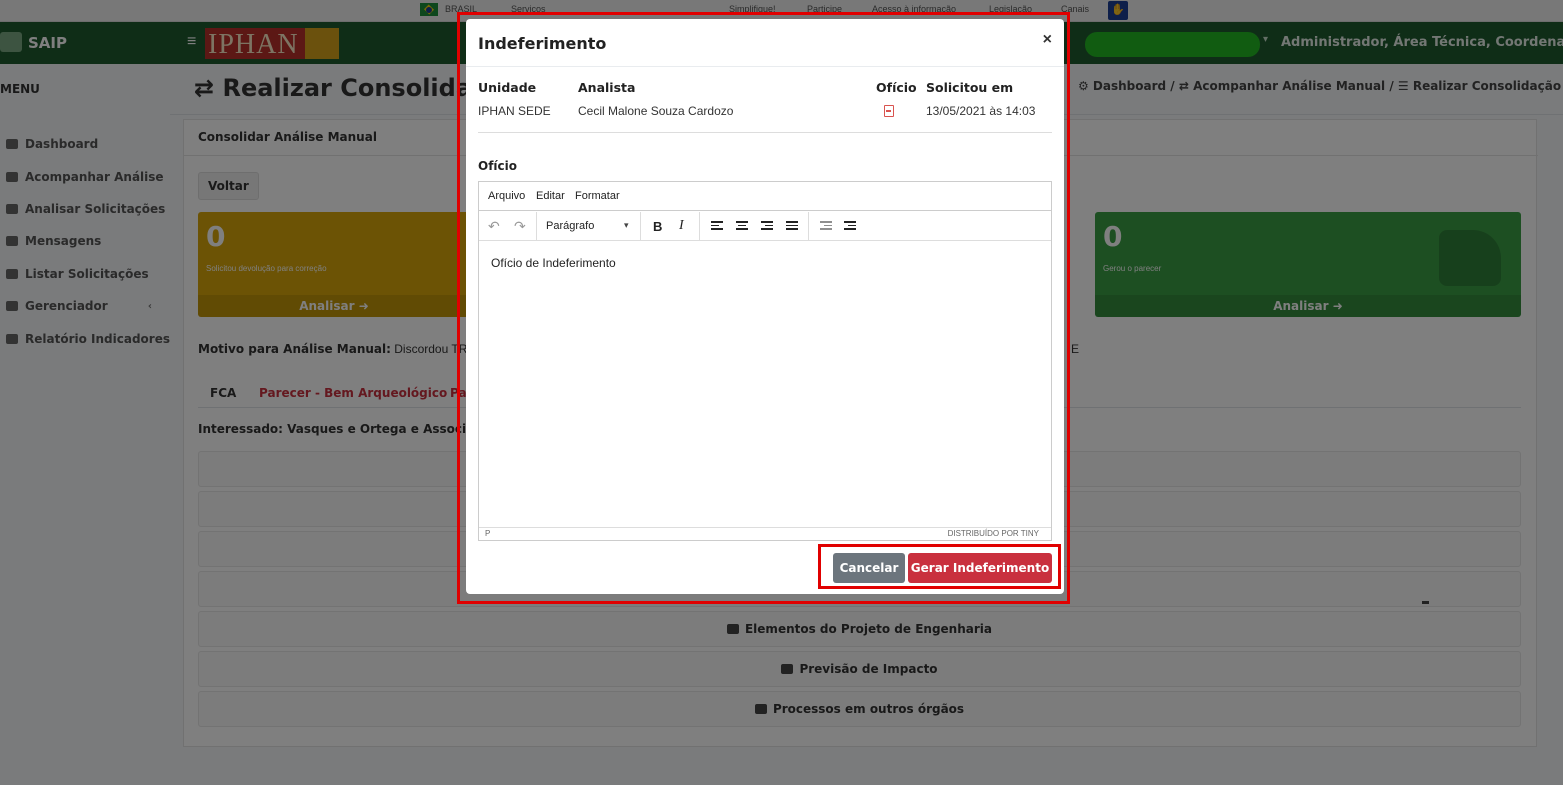  What do you see at coordinates (939, 566) in the screenshot?
I see `buttons-highlight-box` at bounding box center [939, 566].